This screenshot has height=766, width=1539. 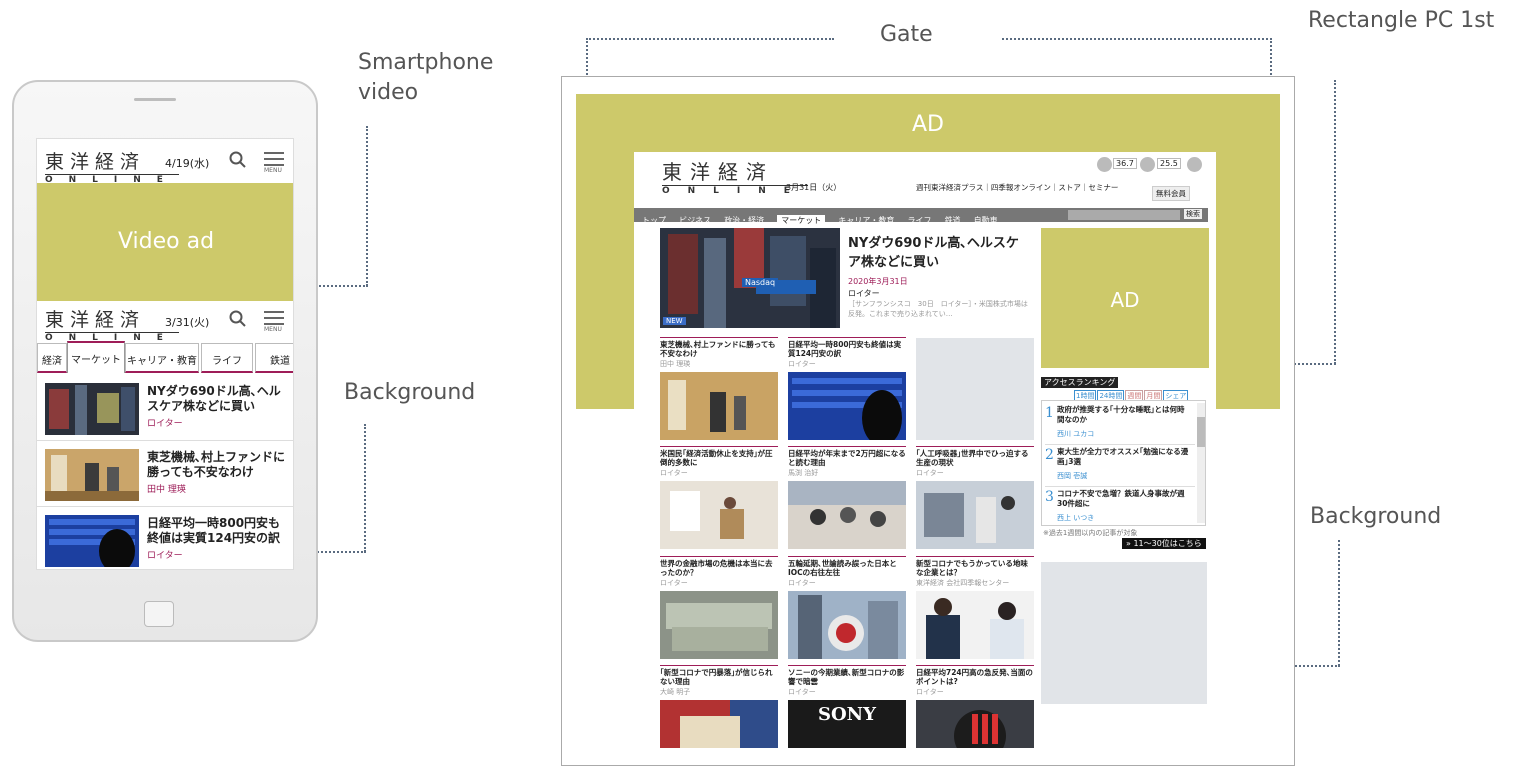 I want to click on ranking-scrollbar, so click(x=1201, y=463).